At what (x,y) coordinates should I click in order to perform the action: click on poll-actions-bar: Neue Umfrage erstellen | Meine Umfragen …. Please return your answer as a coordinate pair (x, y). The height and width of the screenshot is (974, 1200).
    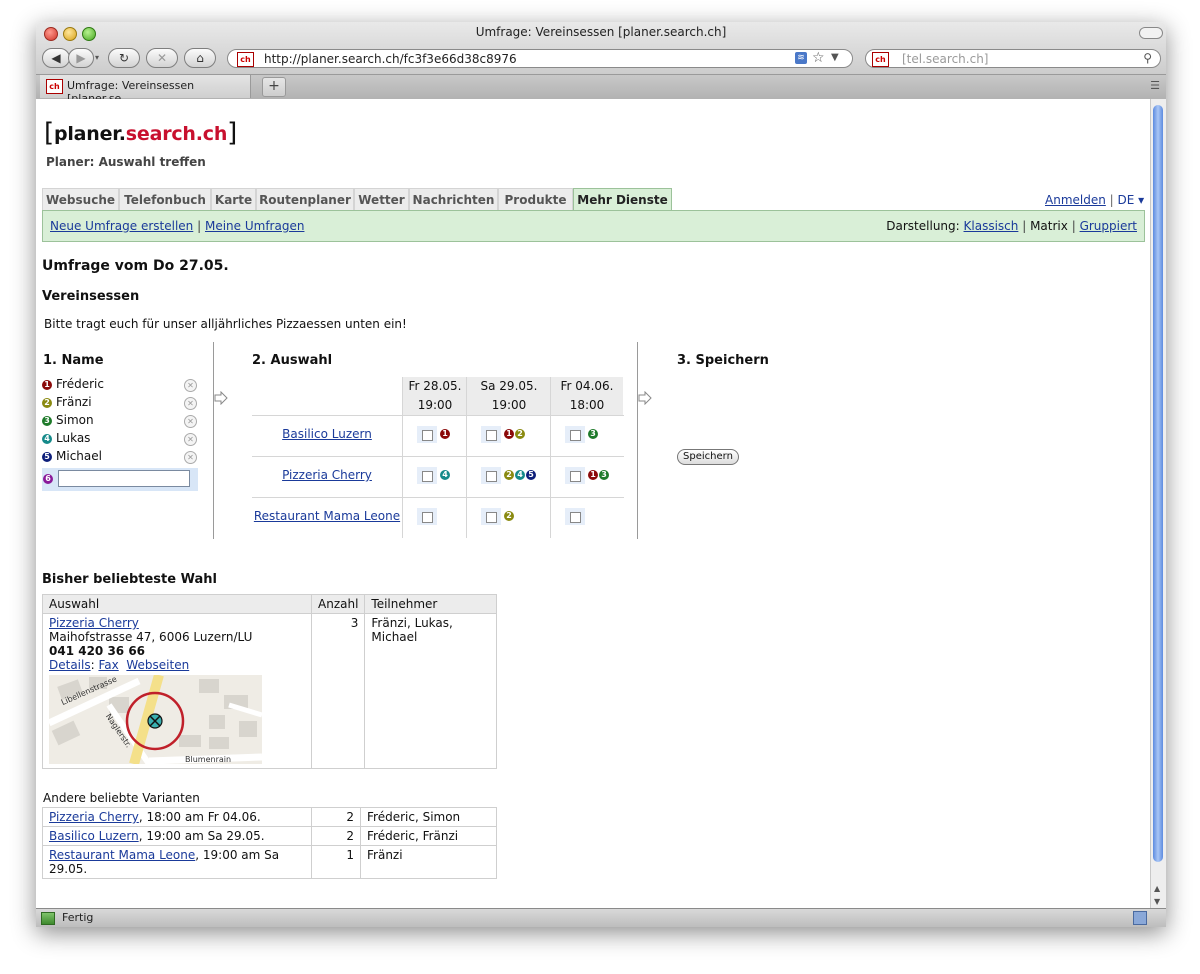
    Looking at the image, I should click on (593, 226).